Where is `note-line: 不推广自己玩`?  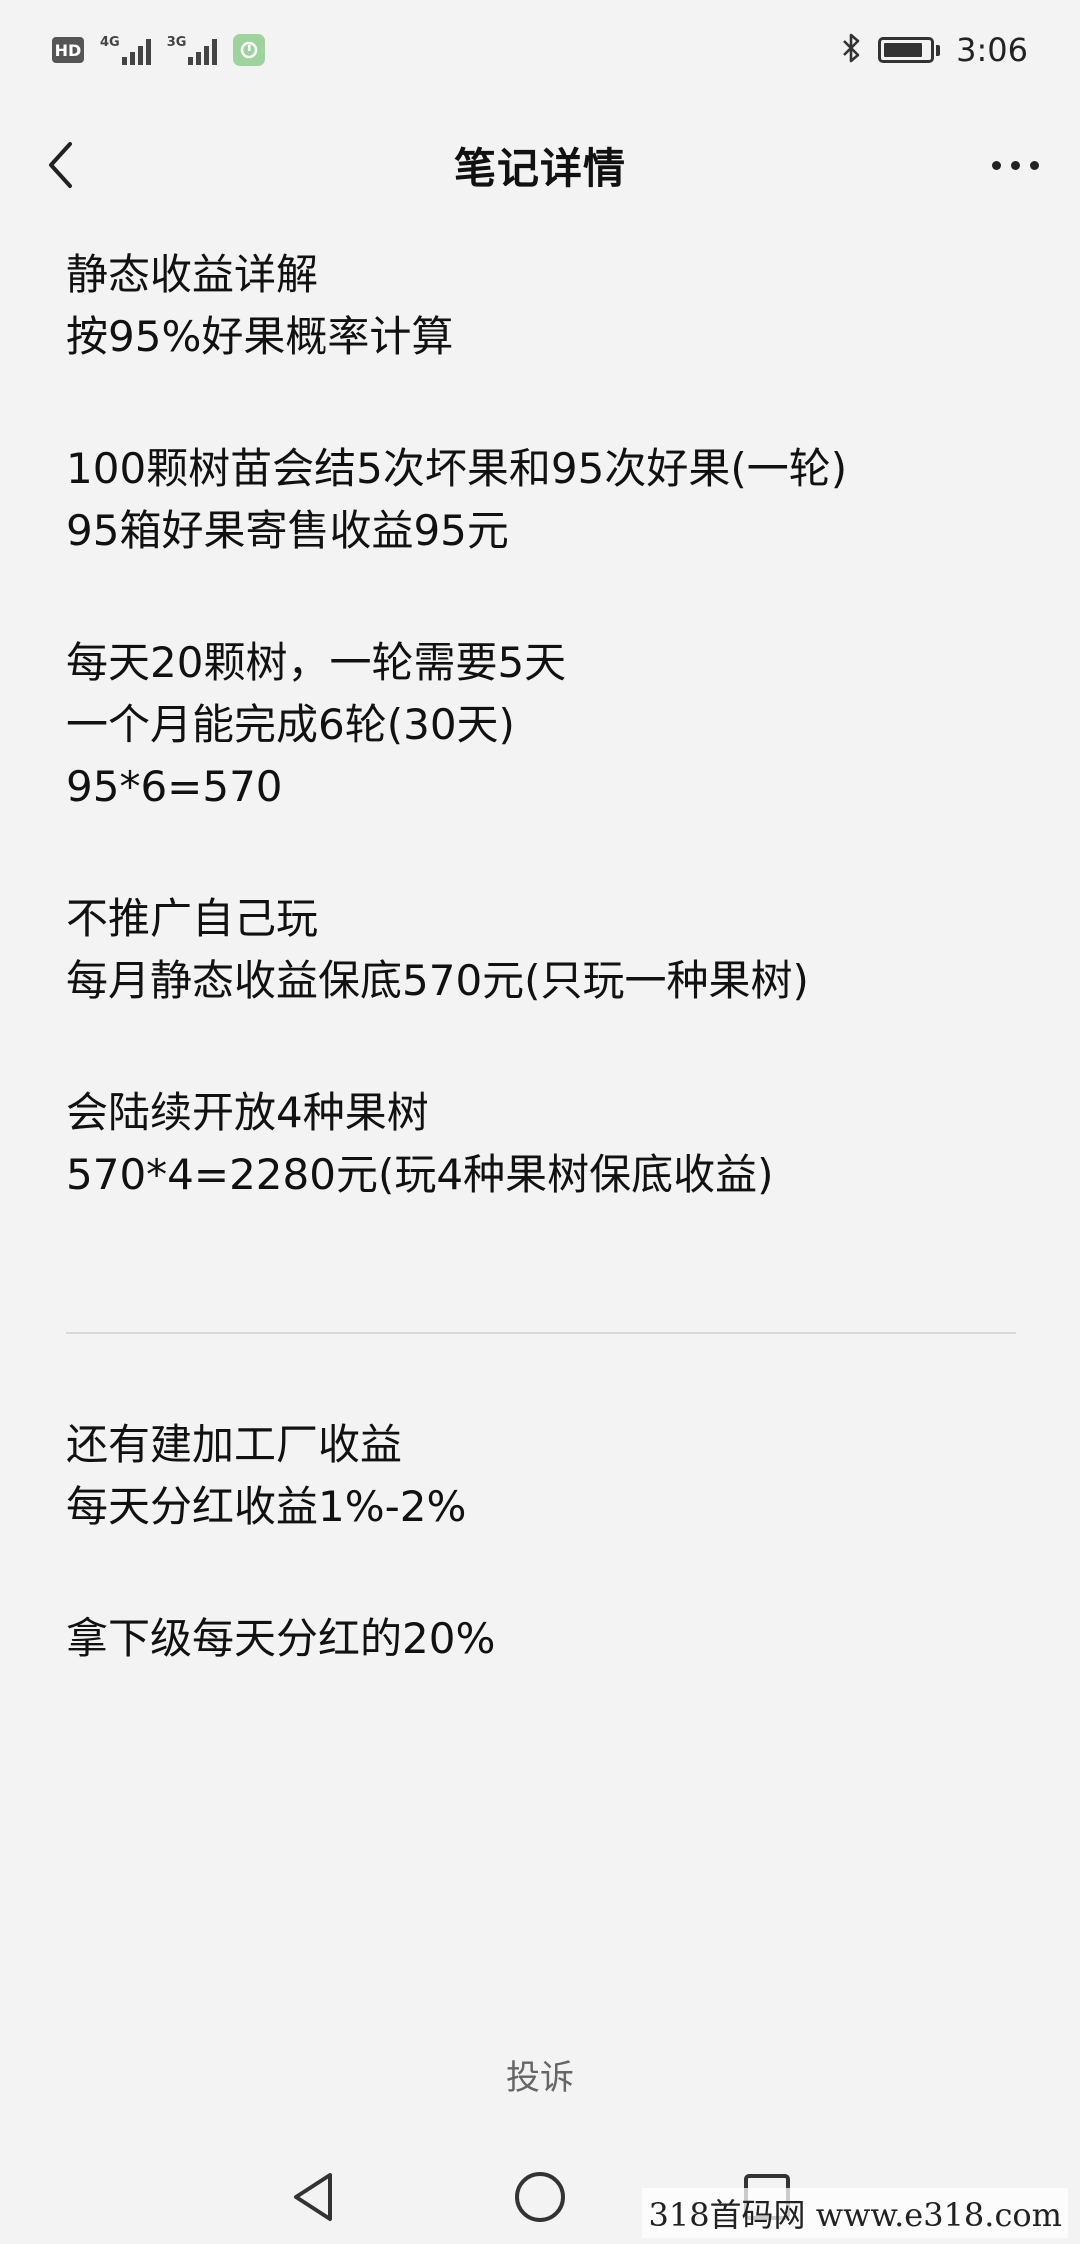 note-line: 不推广自己玩 is located at coordinates (192, 918).